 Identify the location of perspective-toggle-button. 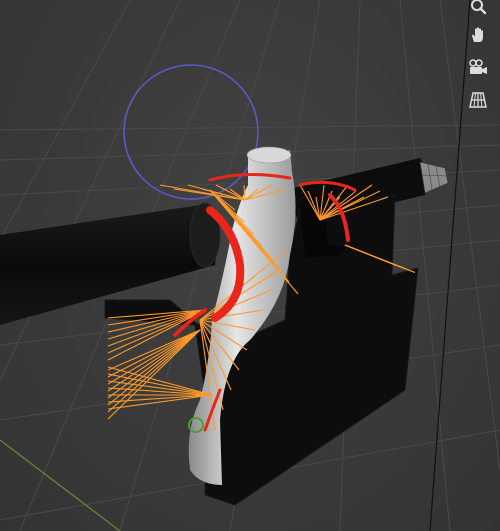
(478, 100).